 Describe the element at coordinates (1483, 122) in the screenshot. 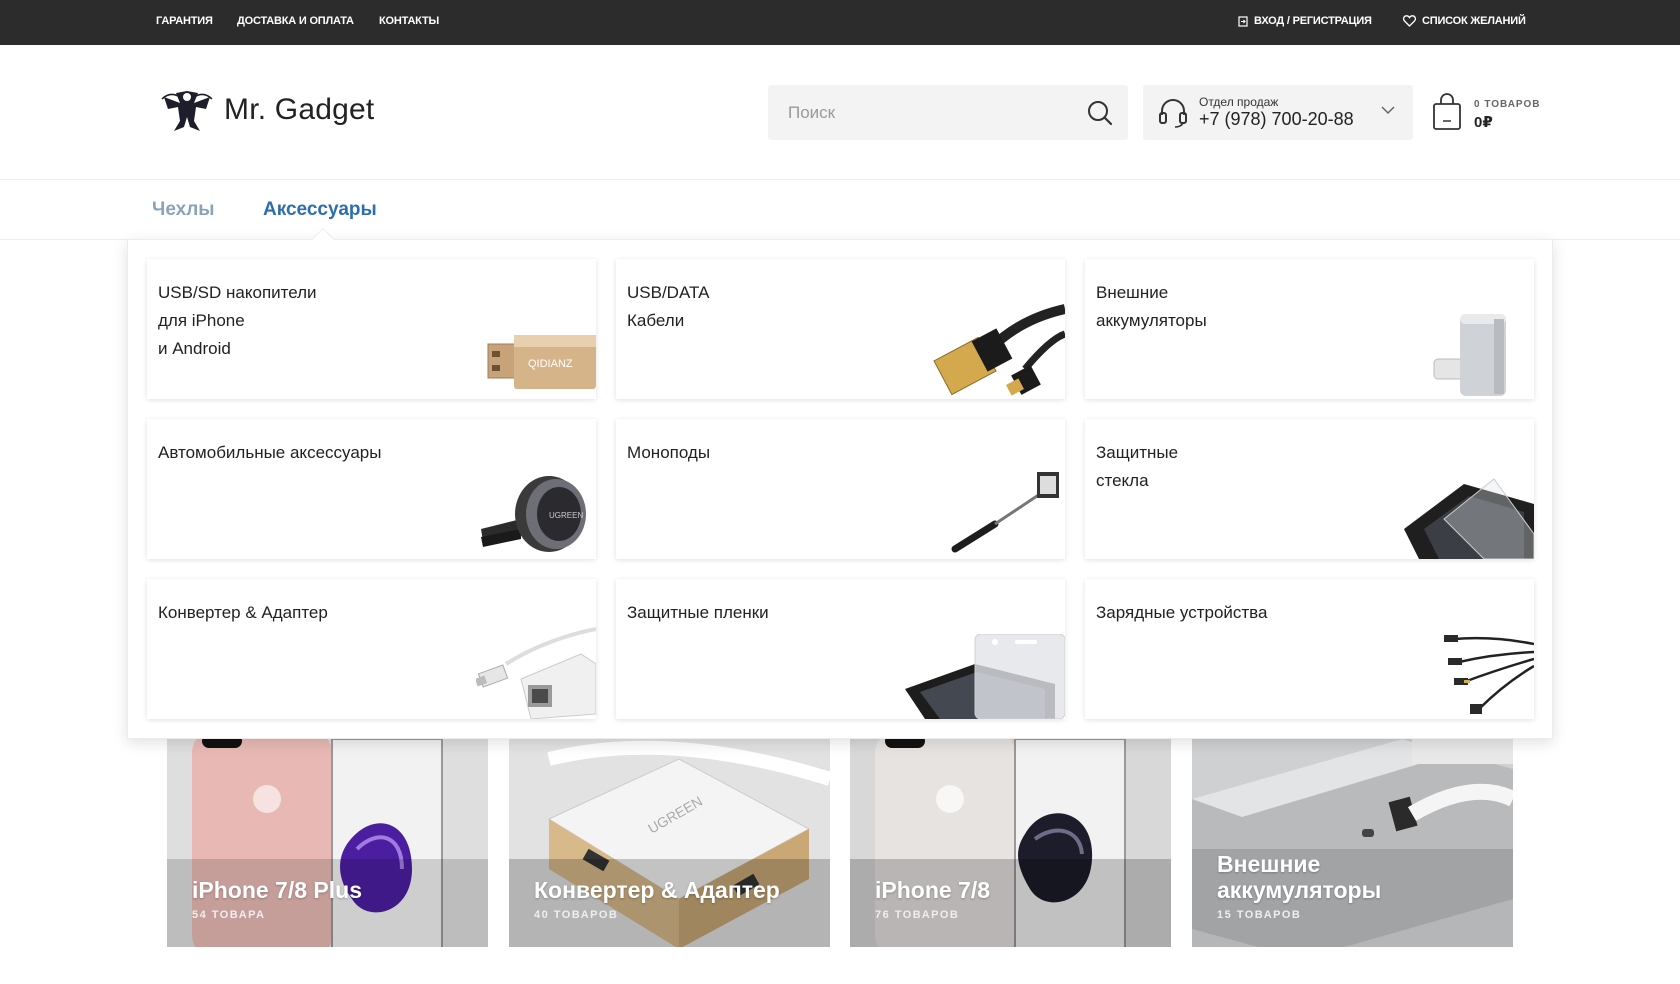

I see `cart-sum: 0₽` at that location.